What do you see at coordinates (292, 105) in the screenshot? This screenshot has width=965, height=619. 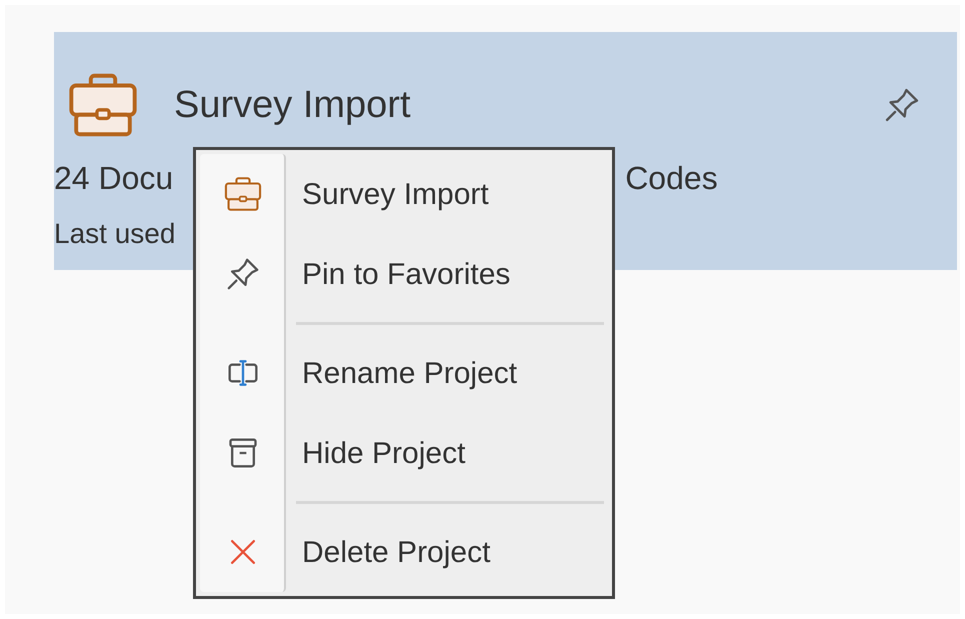 I see `project-title: Survey Import` at bounding box center [292, 105].